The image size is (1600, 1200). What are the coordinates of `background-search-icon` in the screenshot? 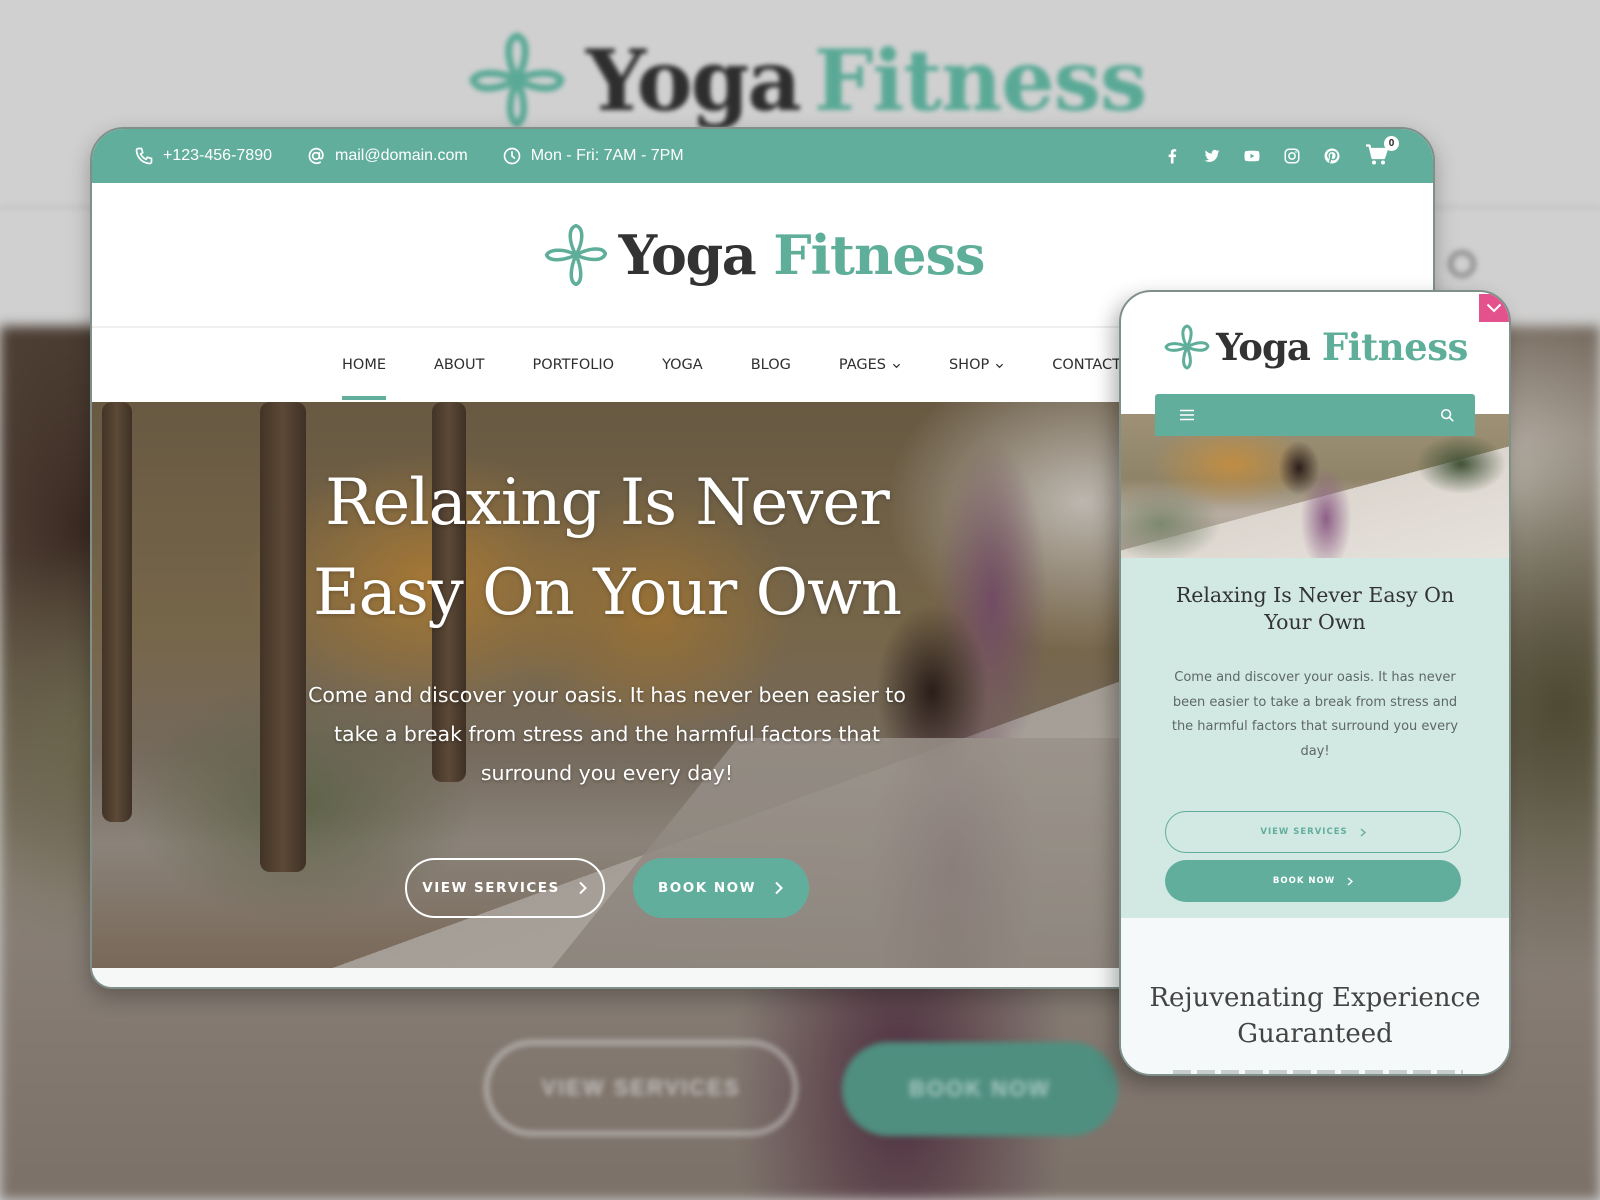 It's located at (1462, 264).